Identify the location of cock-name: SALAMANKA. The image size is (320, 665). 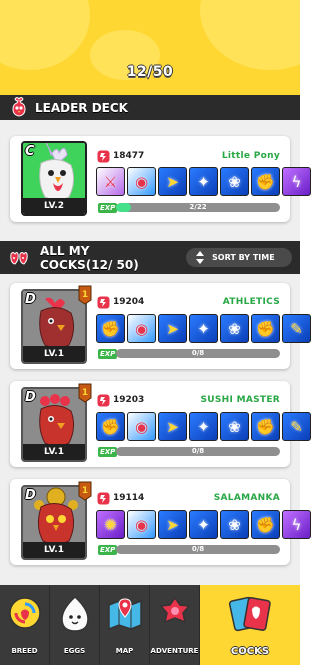
(246, 498).